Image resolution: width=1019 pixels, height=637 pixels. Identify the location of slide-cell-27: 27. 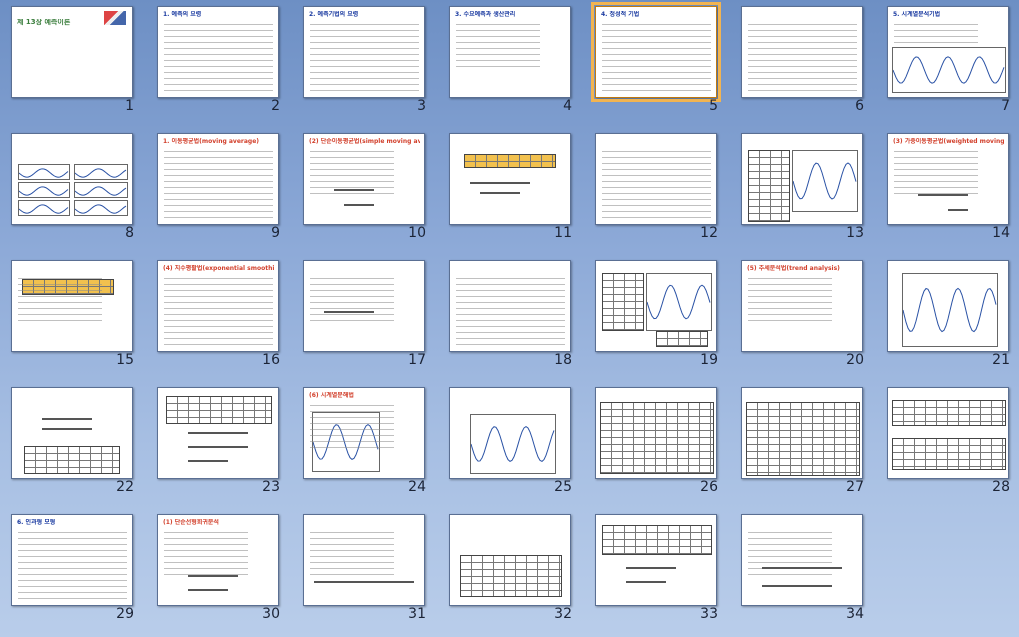
(803, 443).